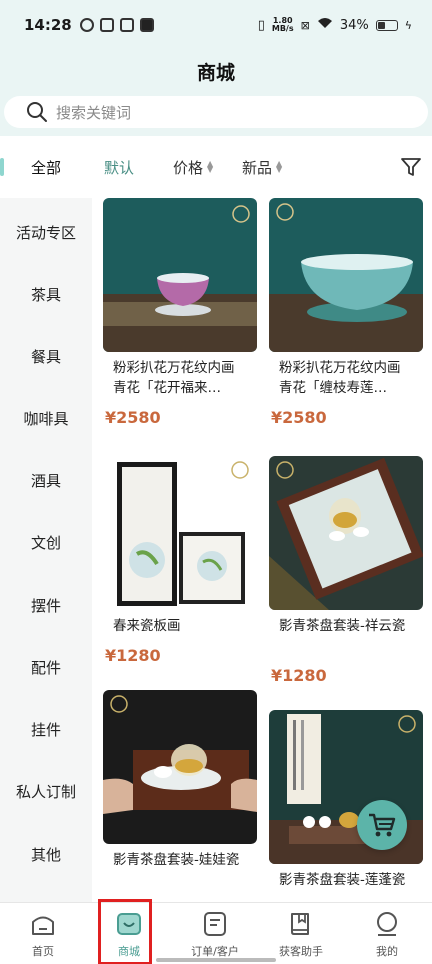  Describe the element at coordinates (46, 294) in the screenshot. I see `category-item: 茶具` at that location.